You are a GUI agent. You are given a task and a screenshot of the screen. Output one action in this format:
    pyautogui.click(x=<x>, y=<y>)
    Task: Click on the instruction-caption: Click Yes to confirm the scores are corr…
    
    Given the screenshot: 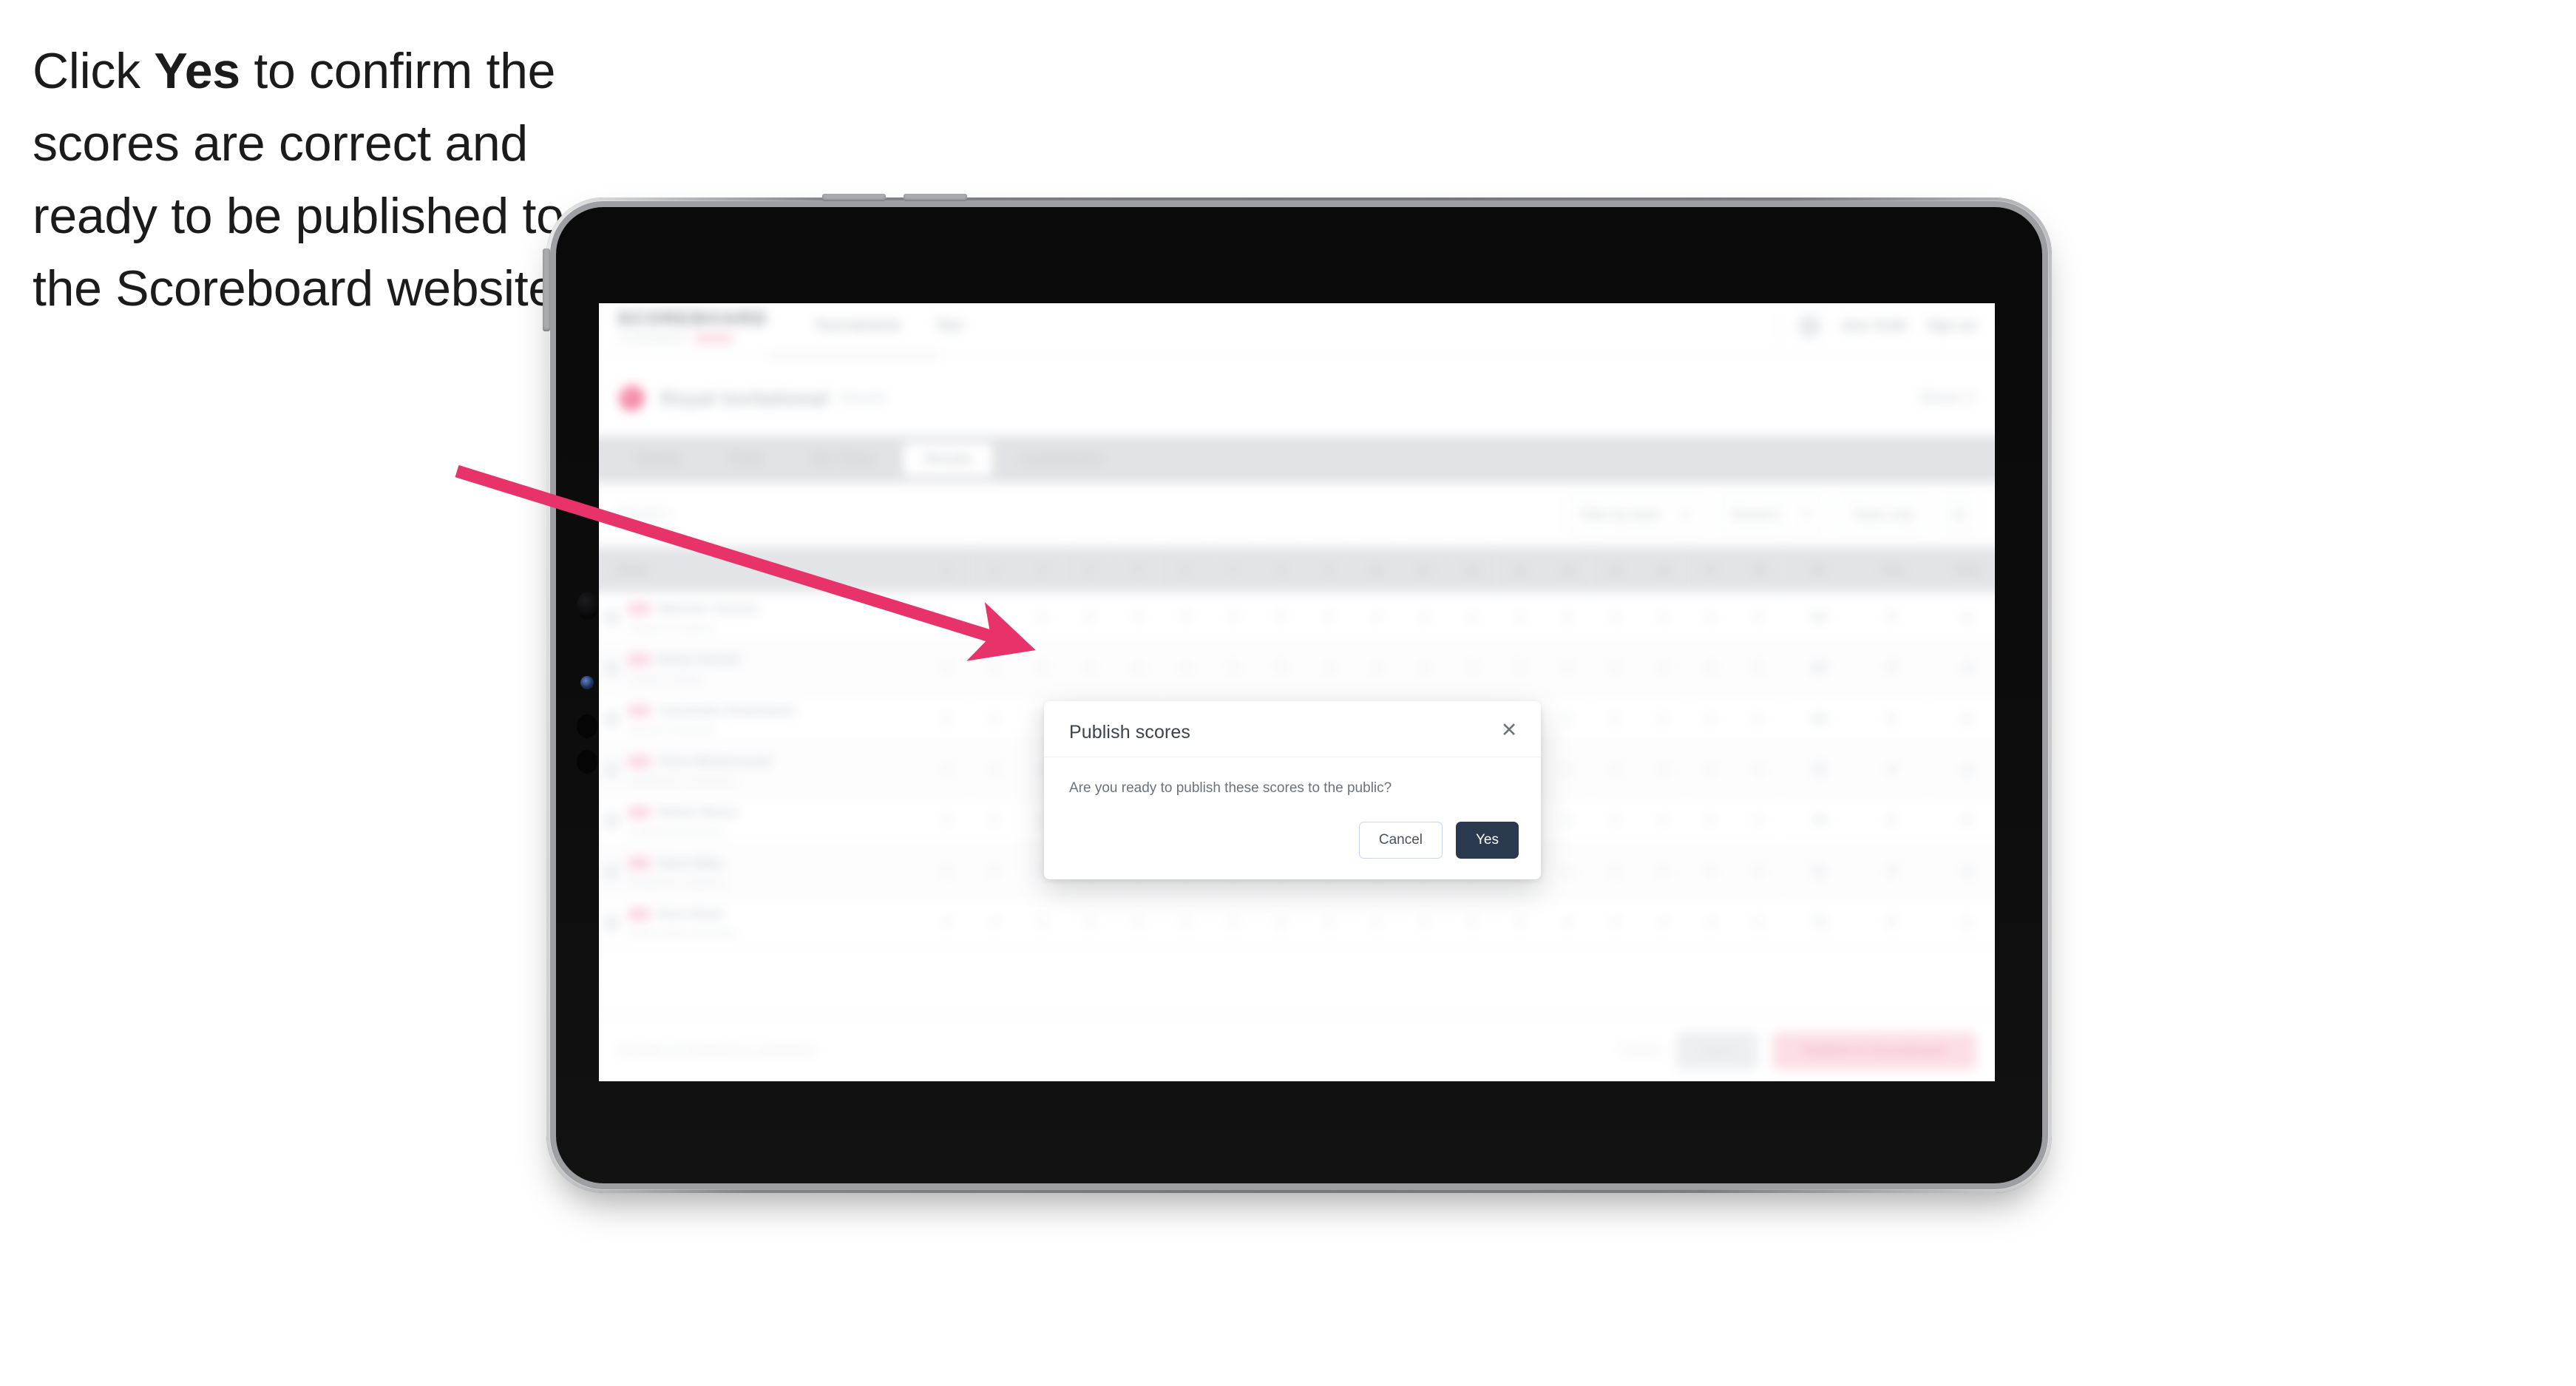 What is the action you would take?
    pyautogui.click(x=302, y=180)
    